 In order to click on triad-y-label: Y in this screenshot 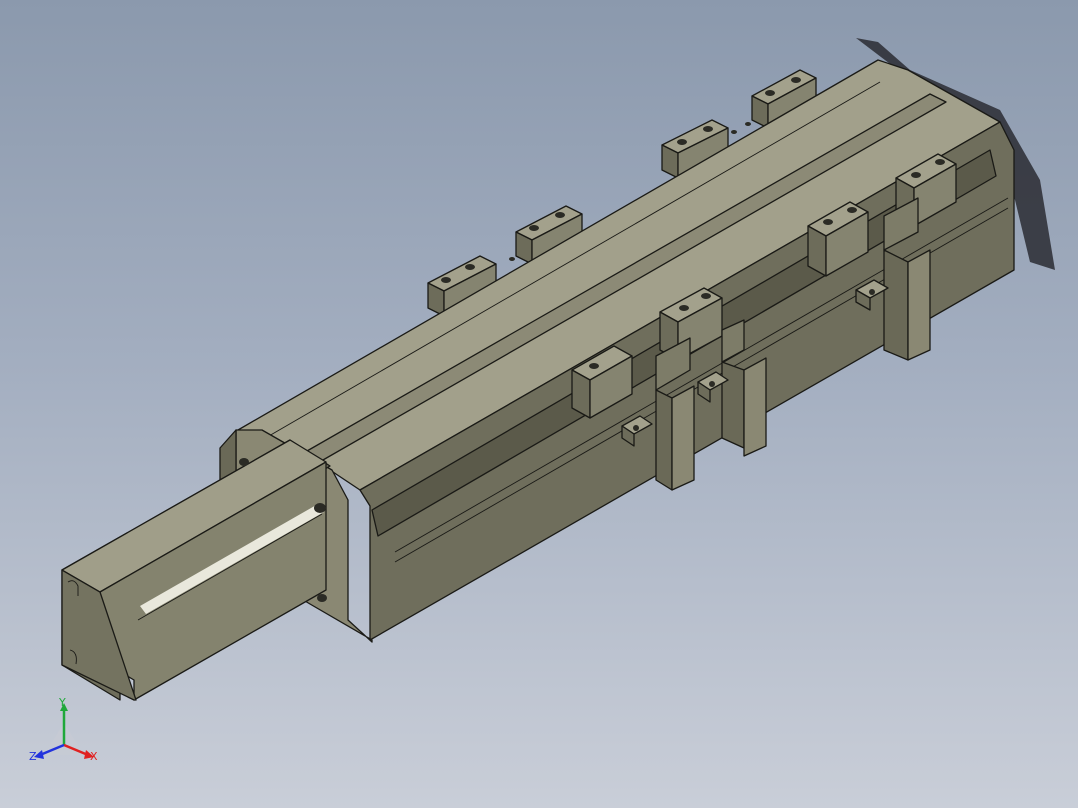, I will do `click(62, 702)`.